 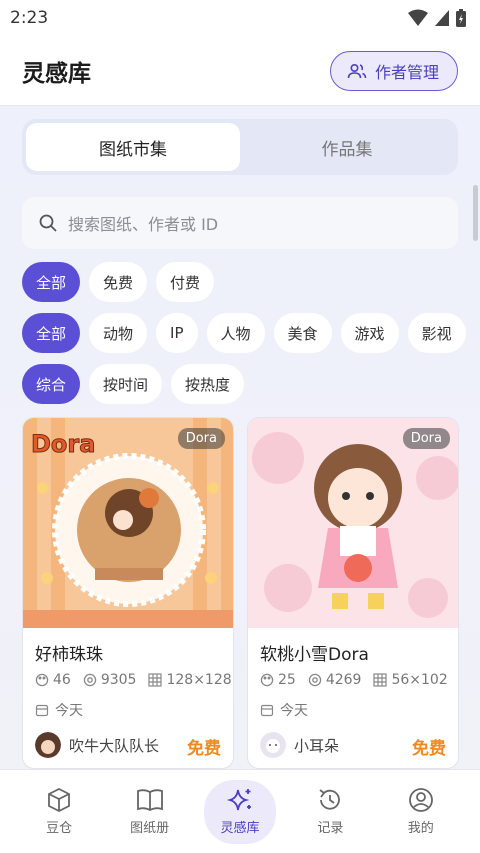 I want to click on nav-label: 灵感库, so click(x=240, y=828).